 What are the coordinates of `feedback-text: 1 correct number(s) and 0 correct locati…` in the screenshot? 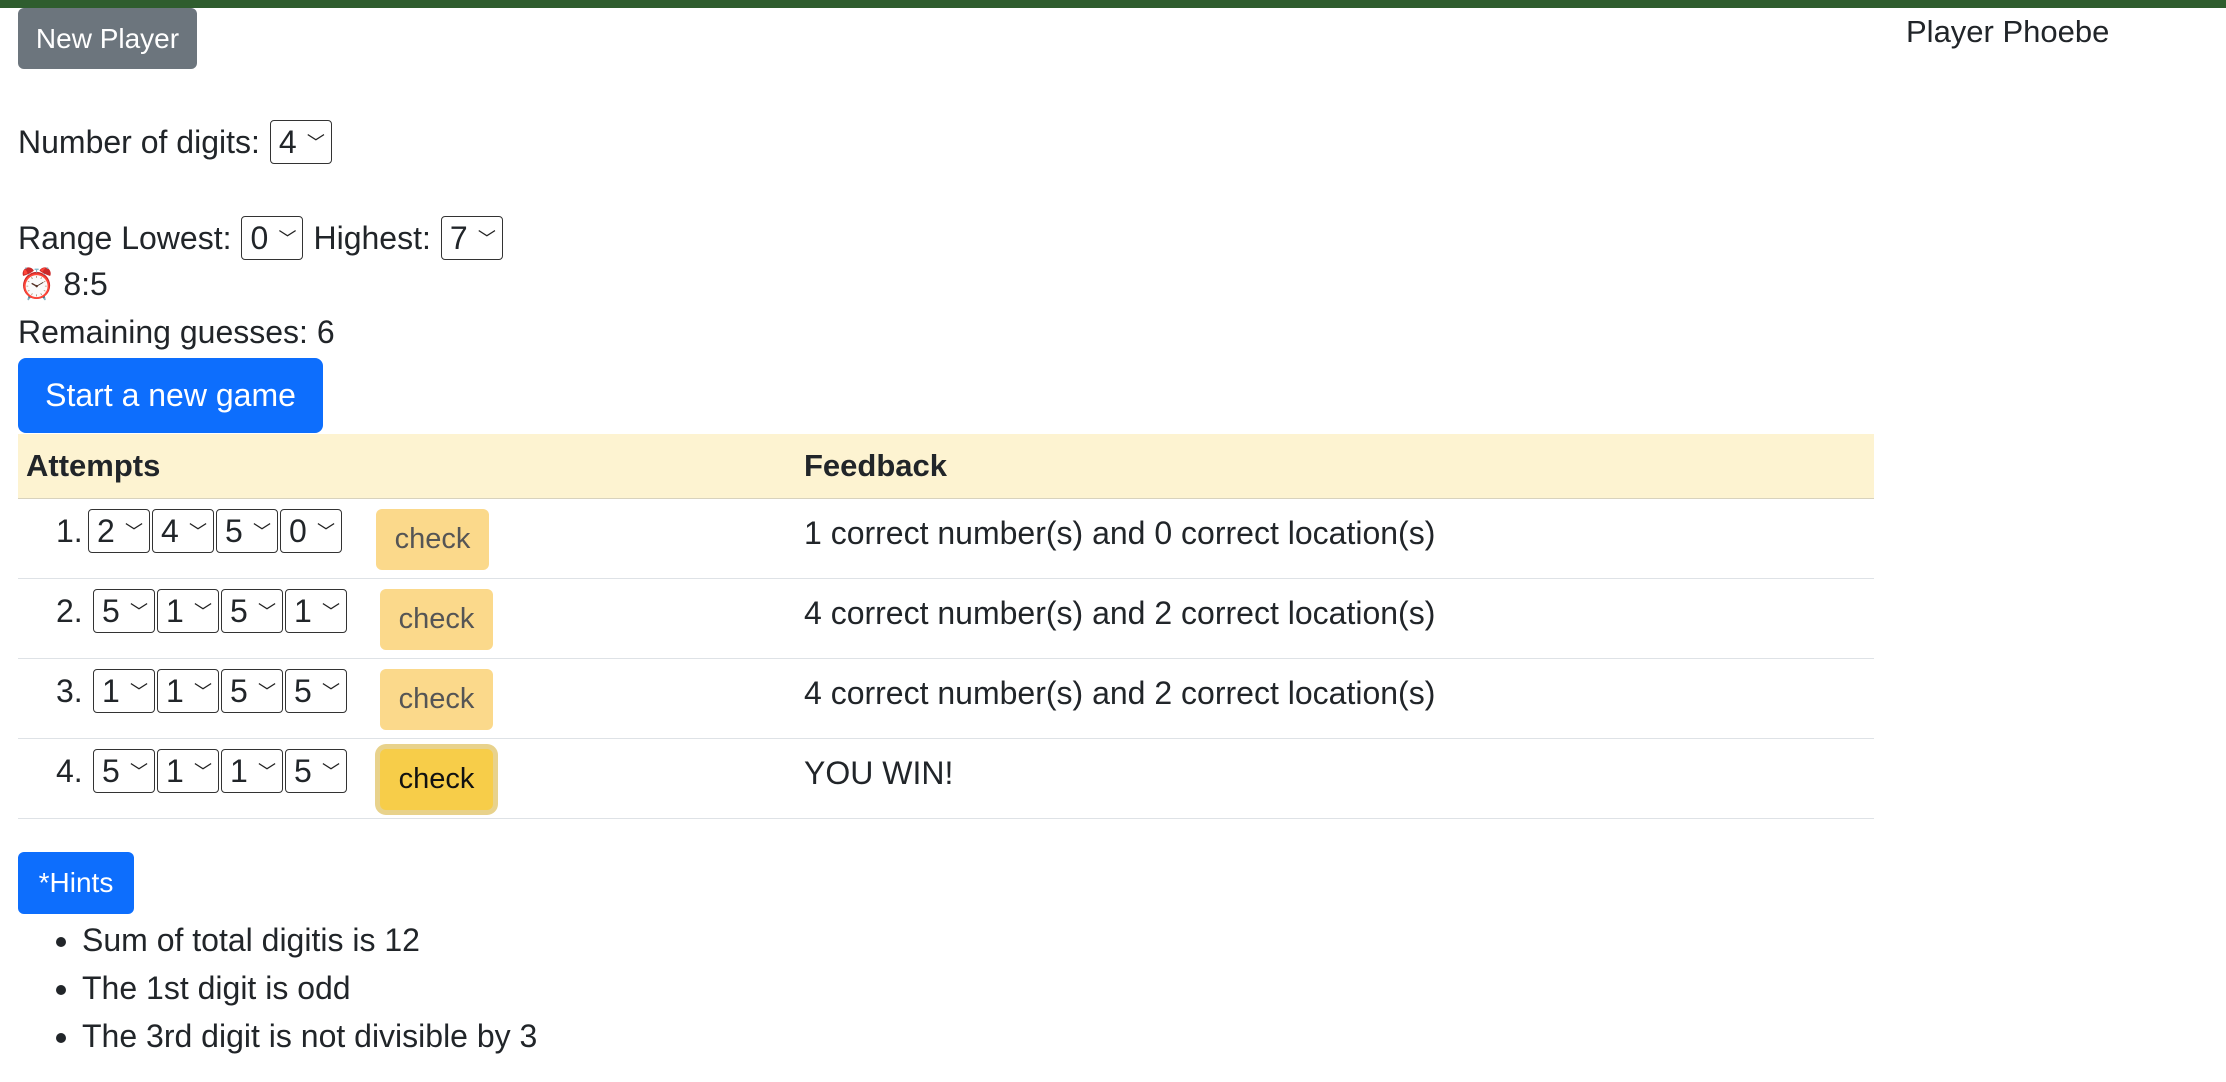 It's located at (1120, 533).